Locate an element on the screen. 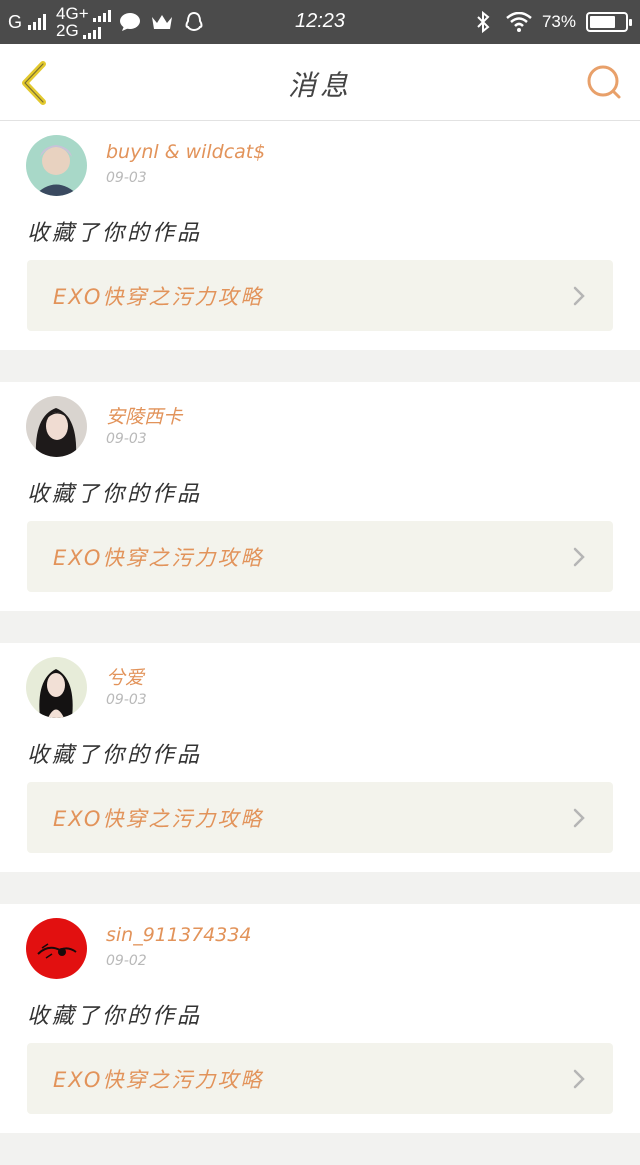 The image size is (640, 1165). message-date: 09-02 is located at coordinates (126, 961).